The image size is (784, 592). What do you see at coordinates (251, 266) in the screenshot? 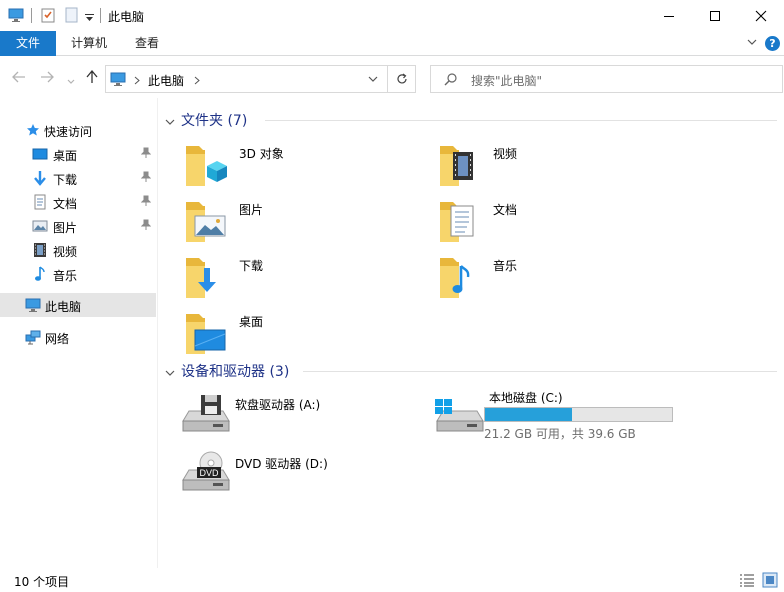
I see `folder-name: 下载` at bounding box center [251, 266].